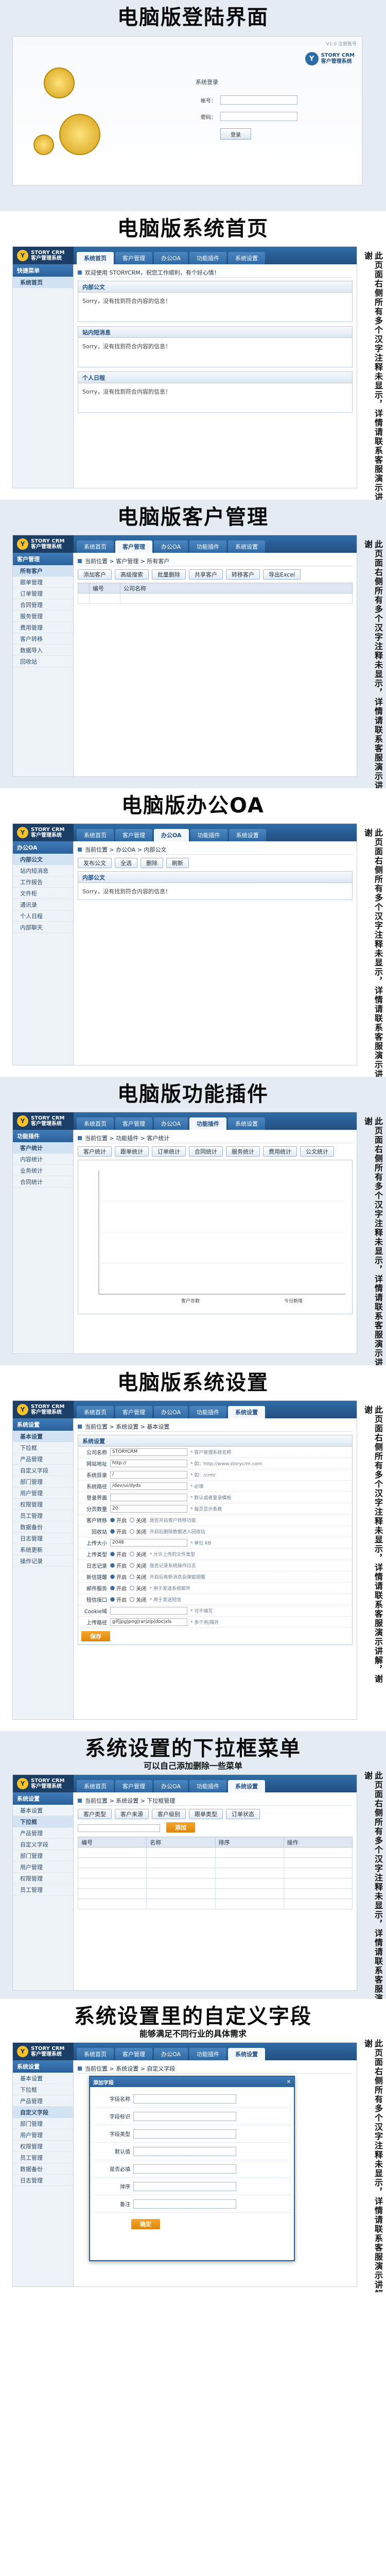 Image resolution: width=386 pixels, height=2576 pixels. I want to click on sidebar-item-schedule: 个人日程, so click(43, 916).